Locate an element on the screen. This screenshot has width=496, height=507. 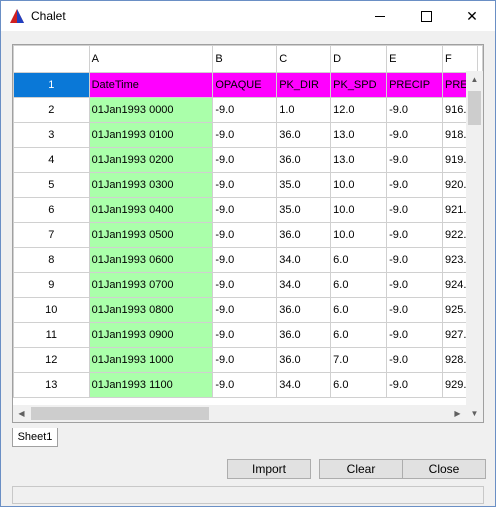
minimize-button is located at coordinates (380, 16).